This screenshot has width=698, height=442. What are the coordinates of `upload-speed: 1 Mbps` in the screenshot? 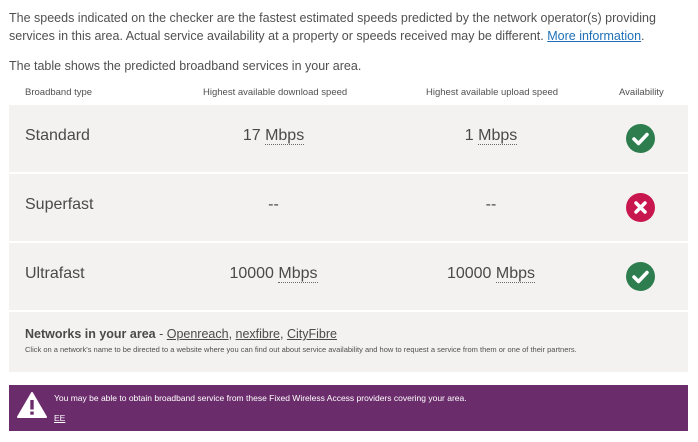 It's located at (491, 136).